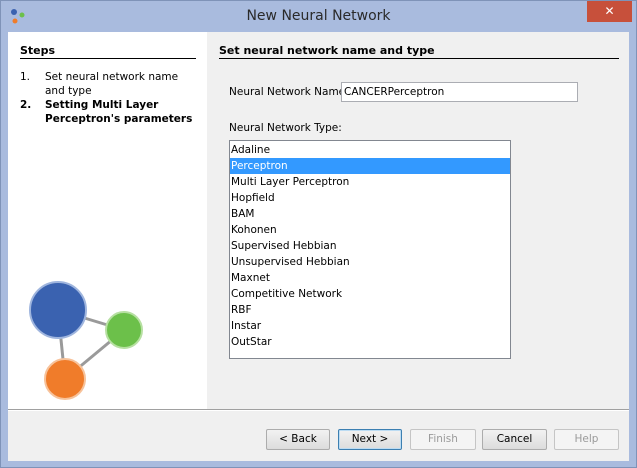 The image size is (637, 468). What do you see at coordinates (318, 410) in the screenshot?
I see `button-bar-divider-highlight` at bounding box center [318, 410].